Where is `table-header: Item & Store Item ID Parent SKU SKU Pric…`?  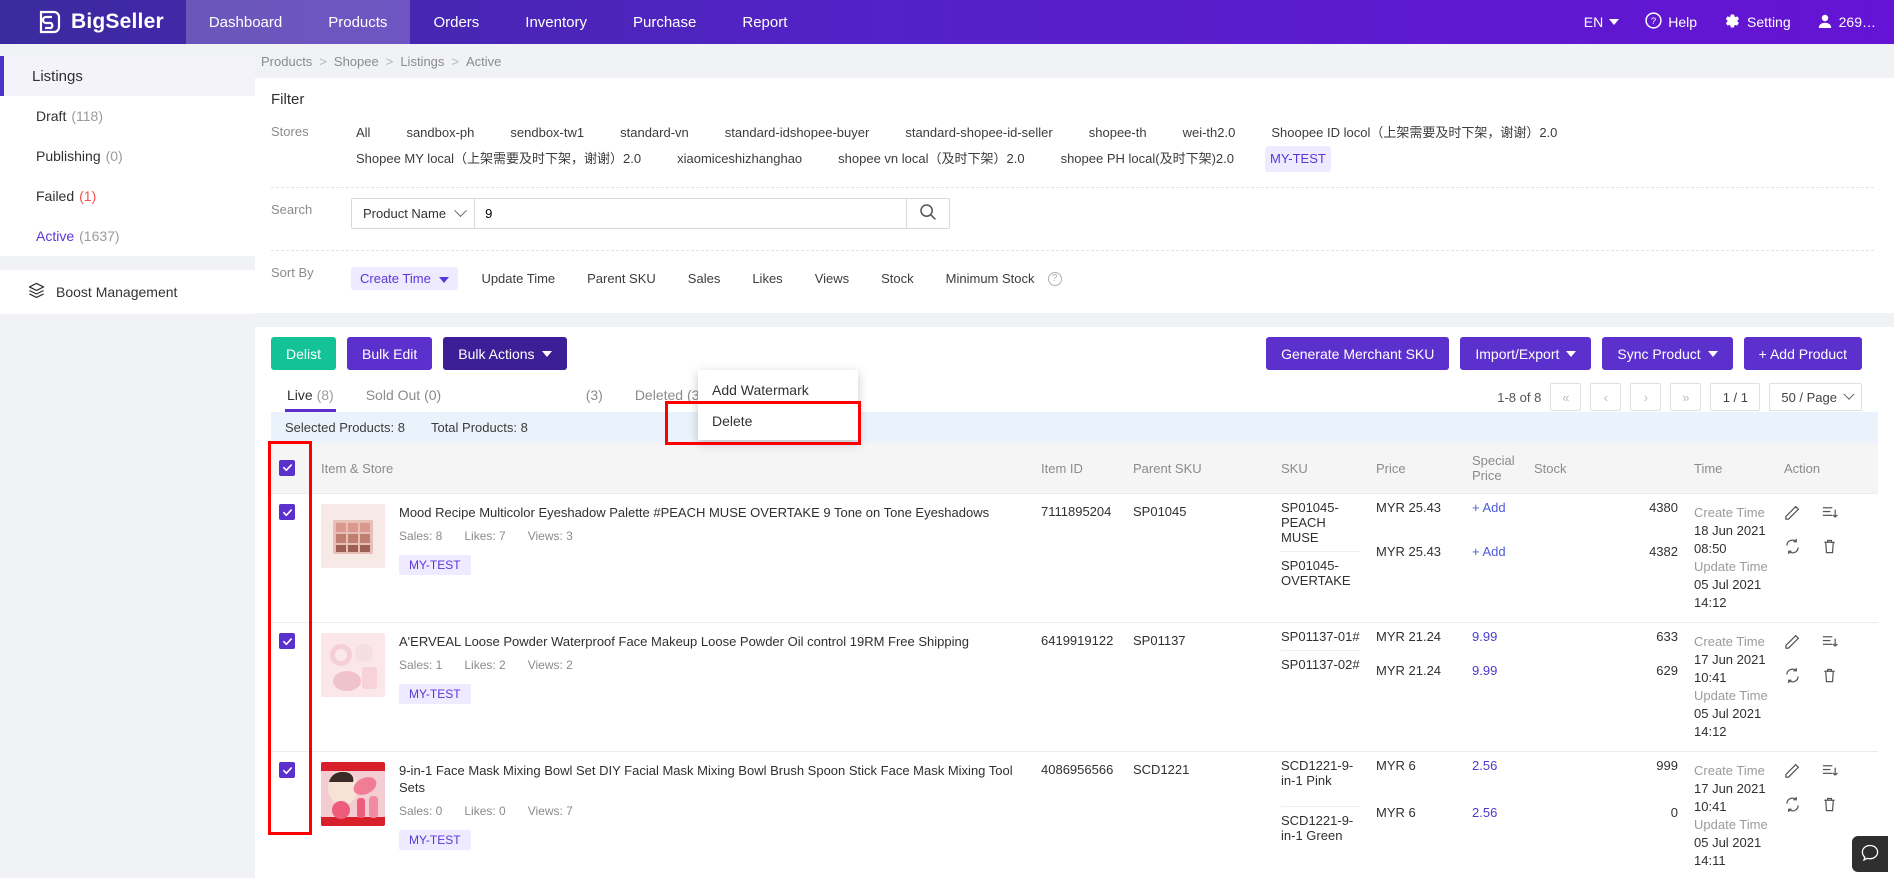
table-header: Item & Store Item ID Parent SKU SKU Pric… is located at coordinates (1074, 468).